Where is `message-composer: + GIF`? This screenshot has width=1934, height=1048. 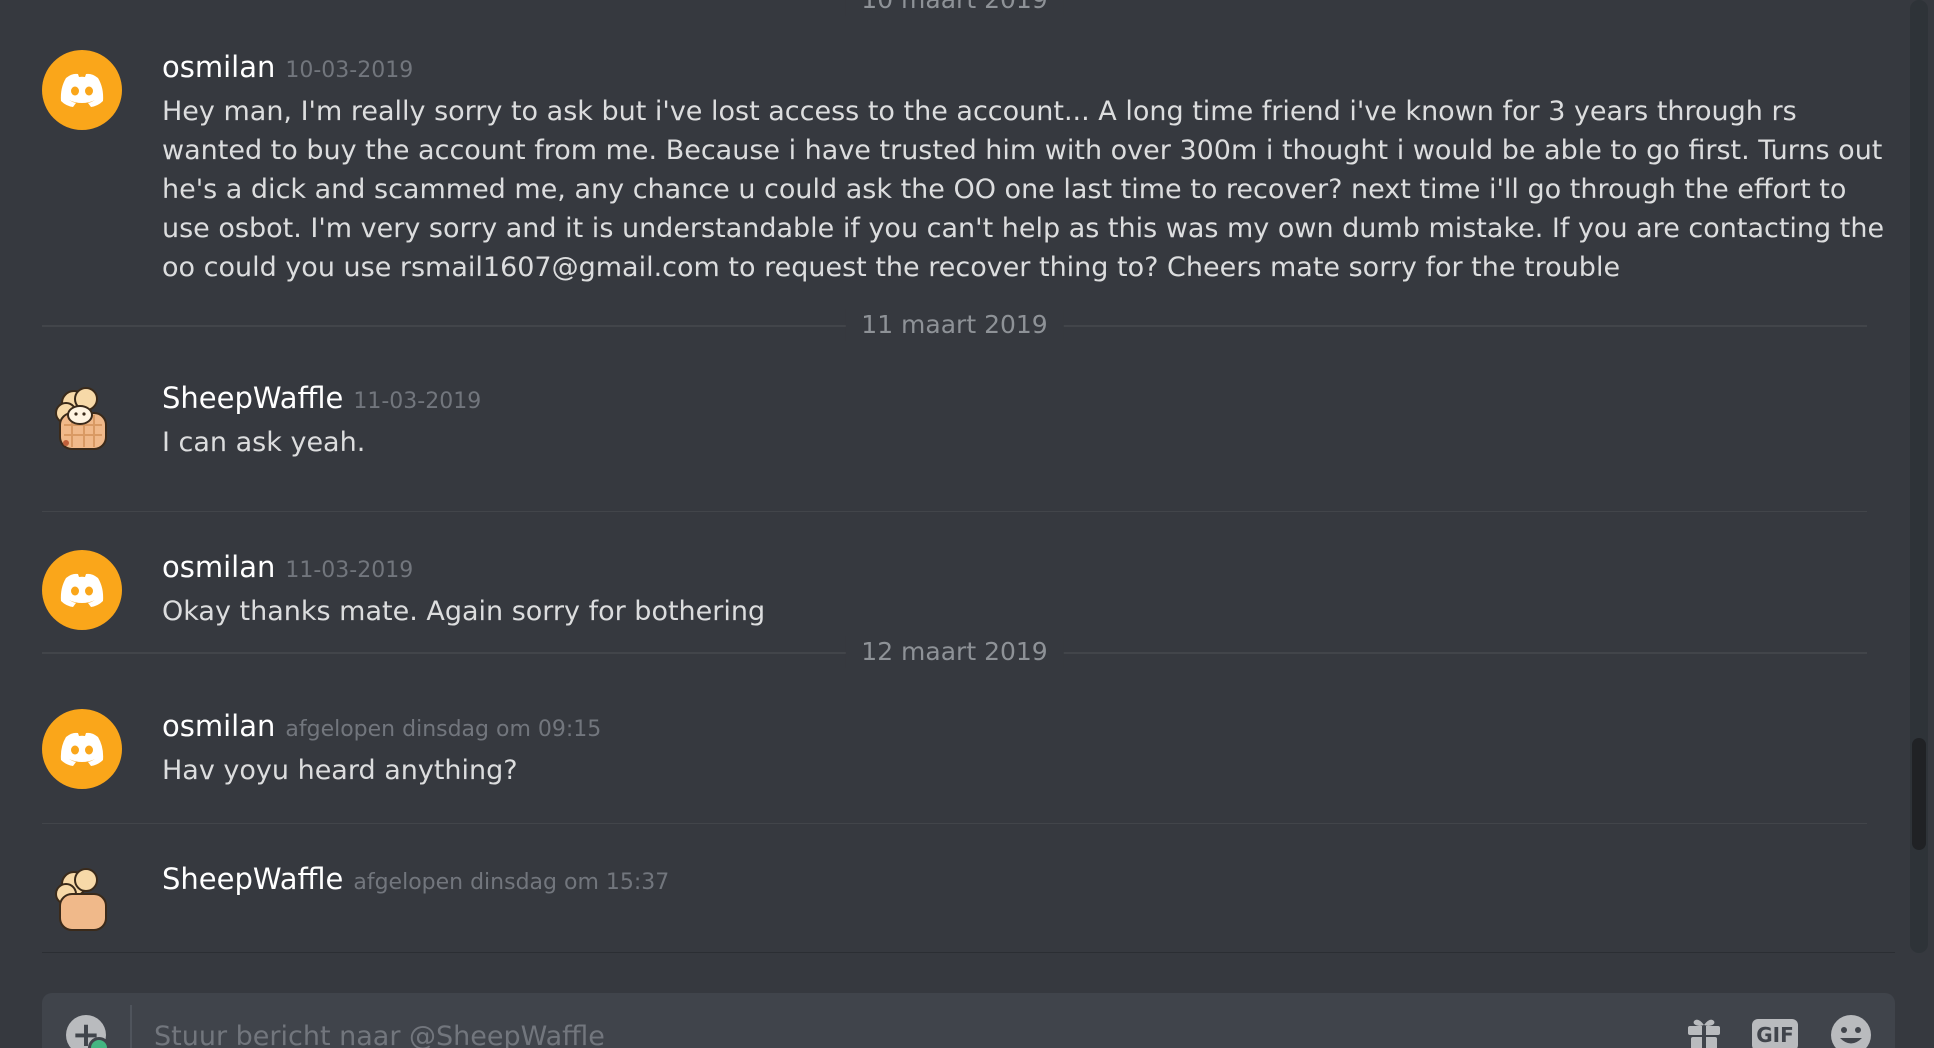 message-composer: + GIF is located at coordinates (968, 1020).